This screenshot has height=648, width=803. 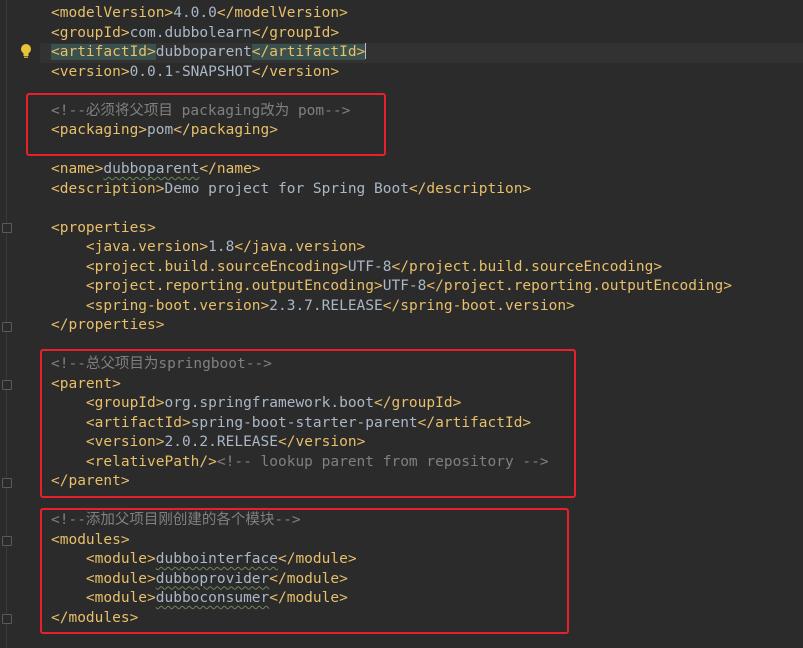 I want to click on code-line-9: <properties>, so click(x=103, y=229).